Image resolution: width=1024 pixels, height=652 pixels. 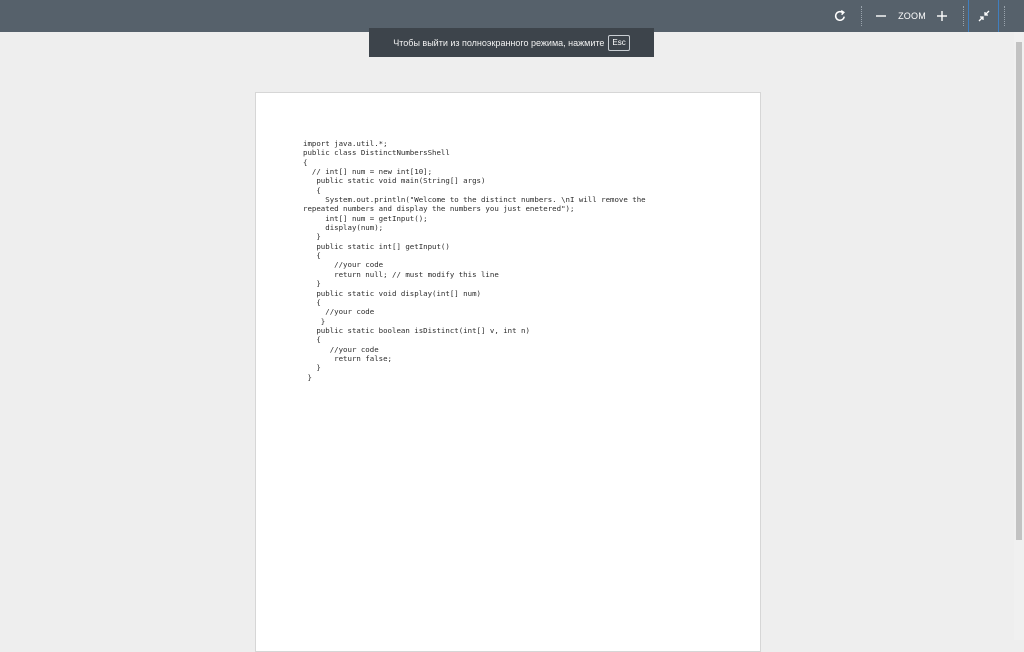 I want to click on rotate-button, so click(x=840, y=16).